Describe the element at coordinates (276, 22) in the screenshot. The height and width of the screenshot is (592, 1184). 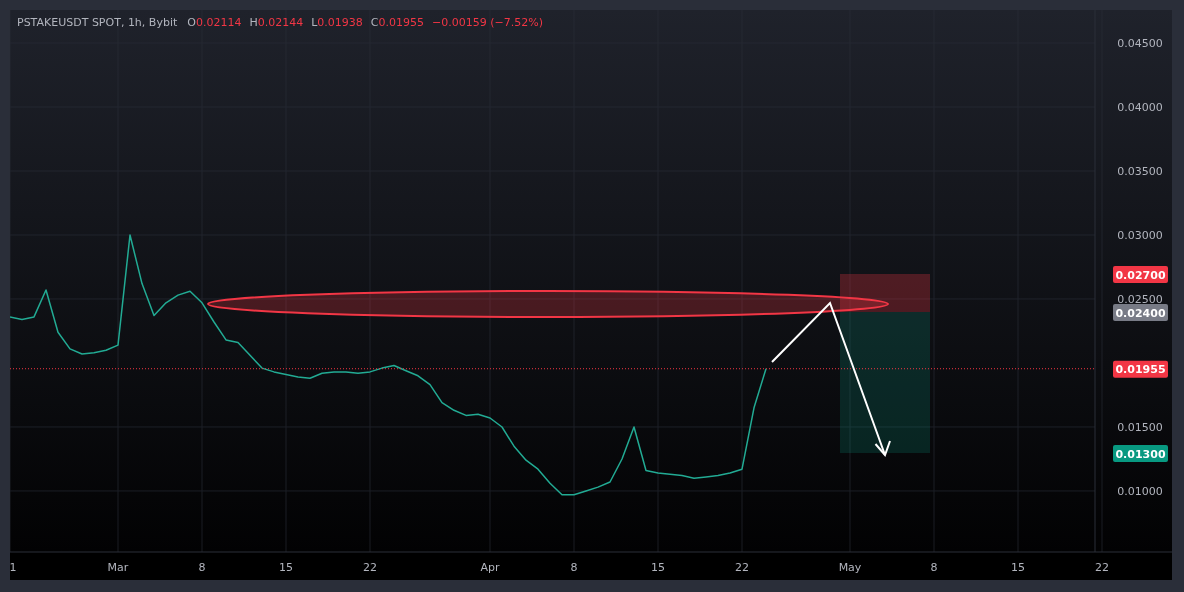
I see `ohlc-value: H0.02144` at that location.